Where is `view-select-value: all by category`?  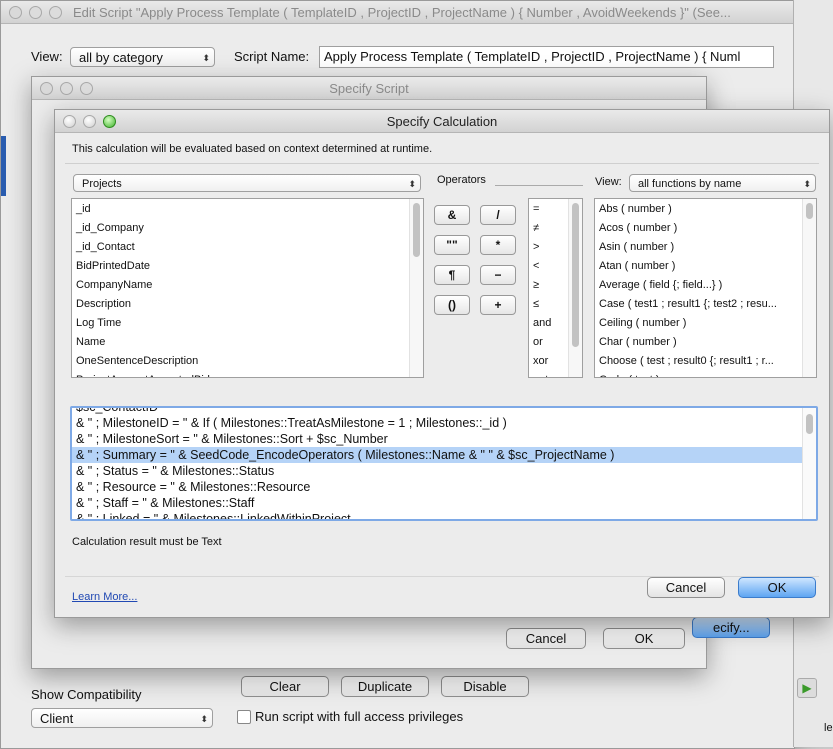
view-select-value: all by category is located at coordinates (121, 57).